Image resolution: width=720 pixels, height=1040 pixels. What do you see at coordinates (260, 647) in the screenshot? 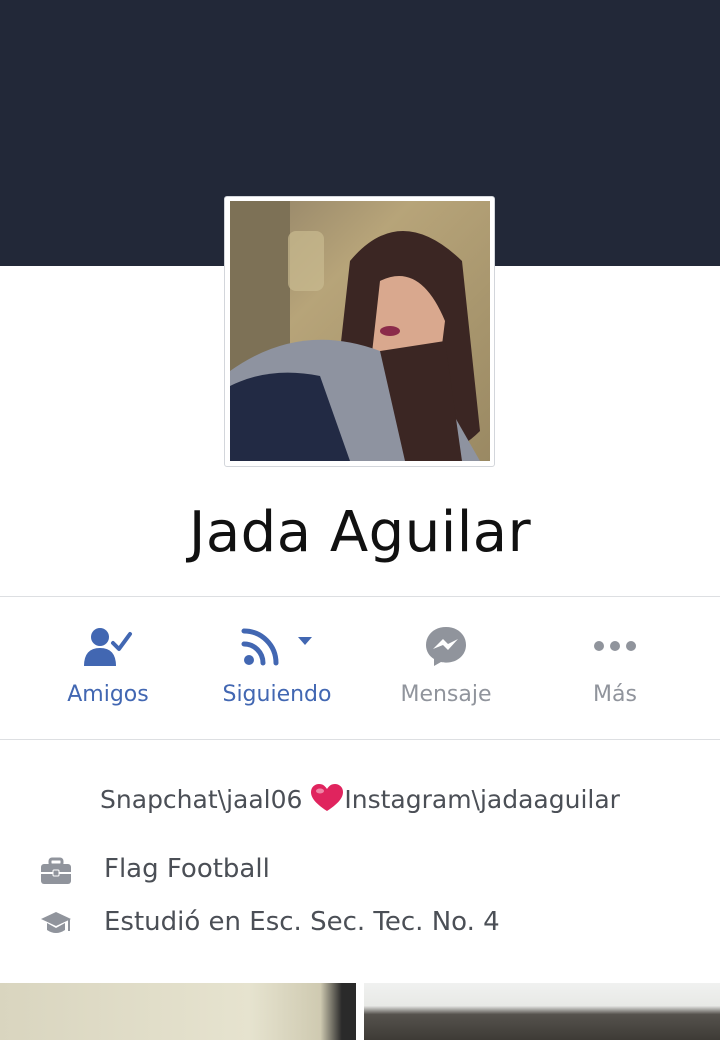
I see `rss-follow-icon` at bounding box center [260, 647].